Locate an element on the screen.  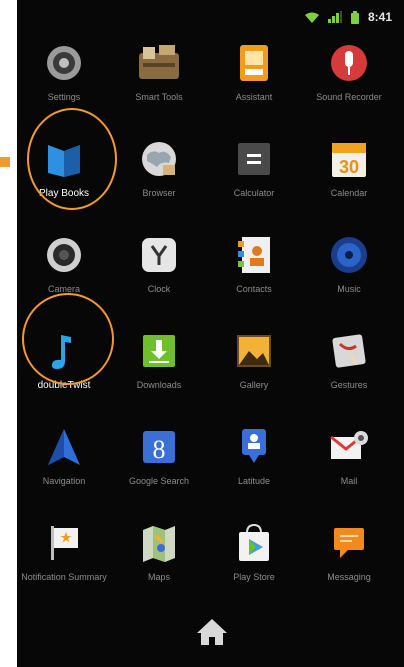
app-calculator: Calculator is located at coordinates (254, 180).